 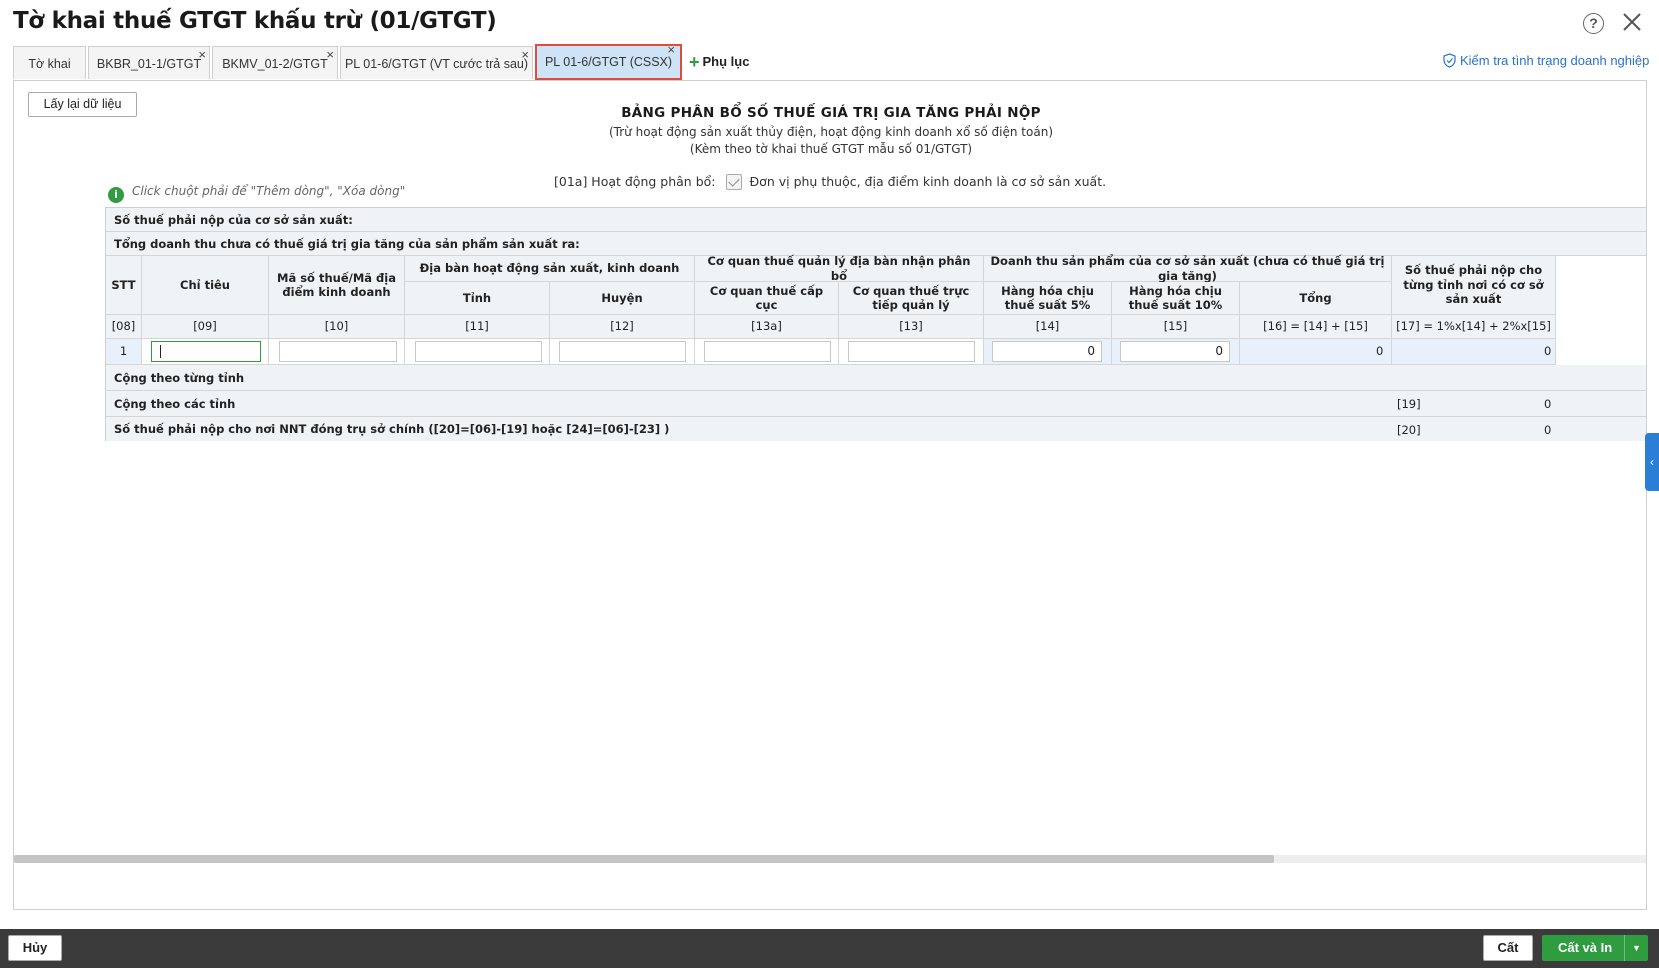 I want to click on tab-label: PL 01-6/GTGT (CSSX), so click(x=608, y=62).